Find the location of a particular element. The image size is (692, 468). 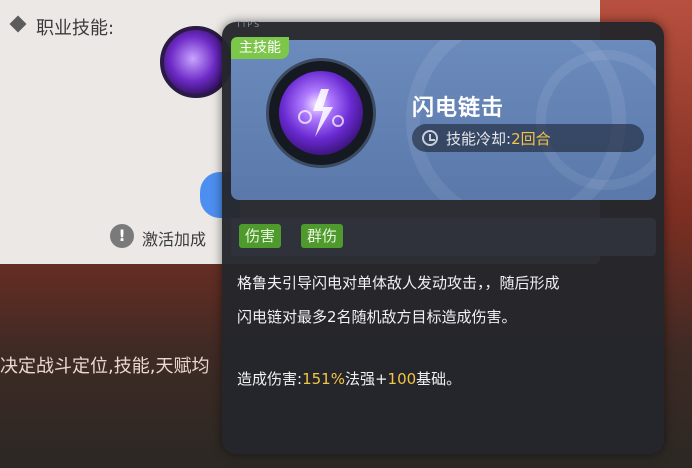

damage-line: 造成伤害:151%法强+100基础。 is located at coordinates (349, 378).